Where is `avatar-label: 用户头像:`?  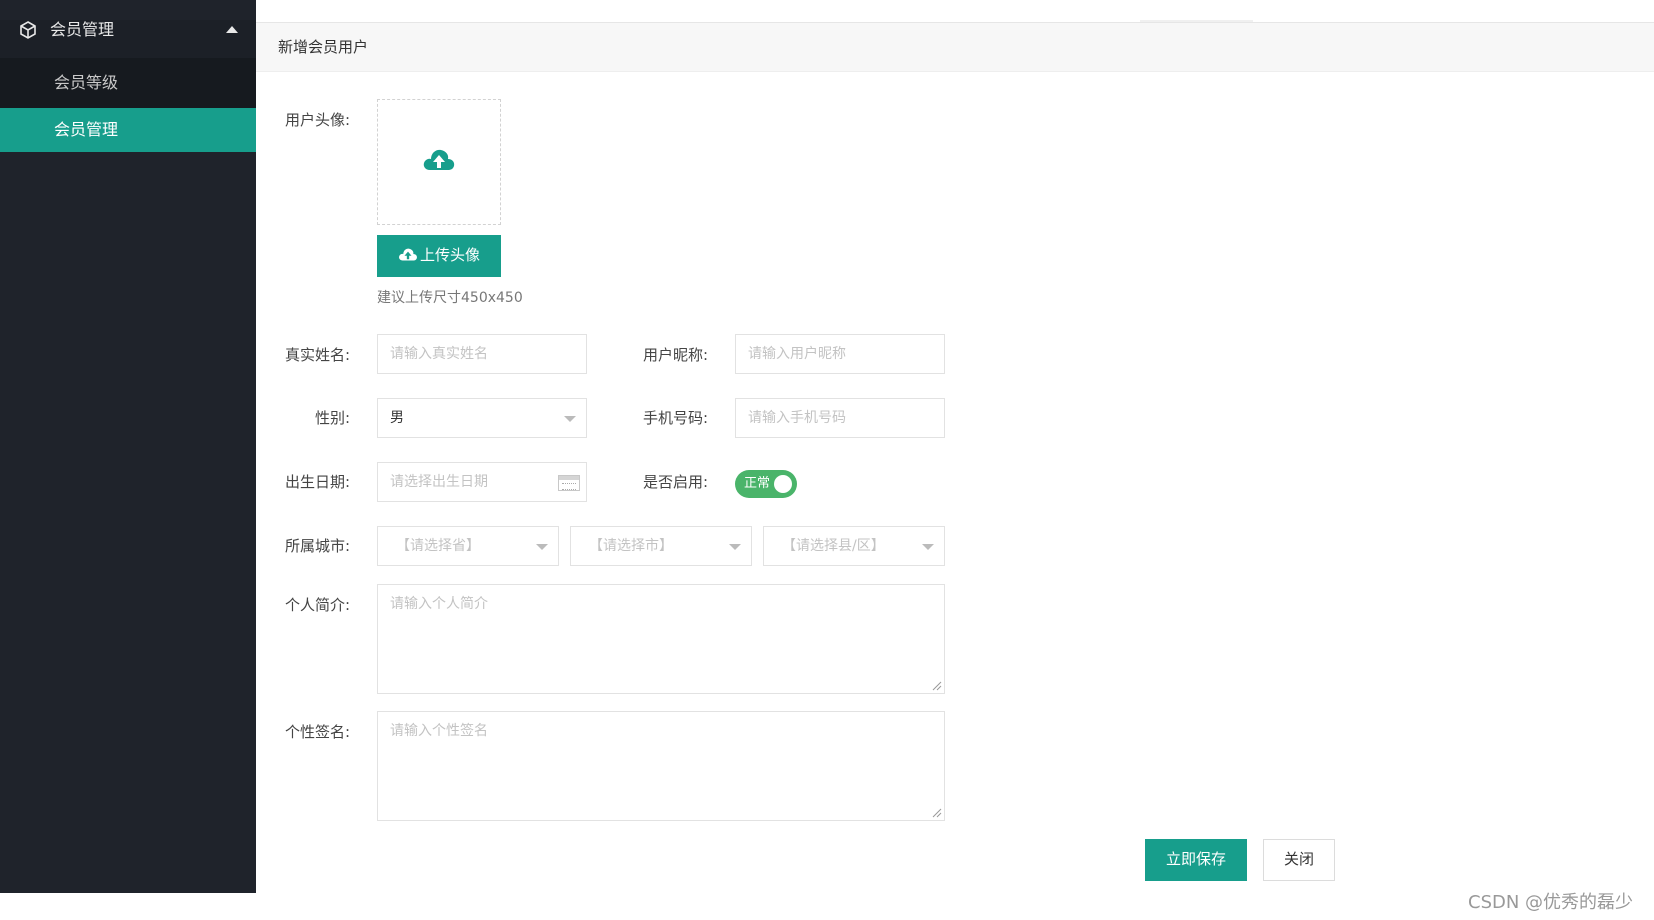
avatar-label: 用户头像: is located at coordinates (317, 120).